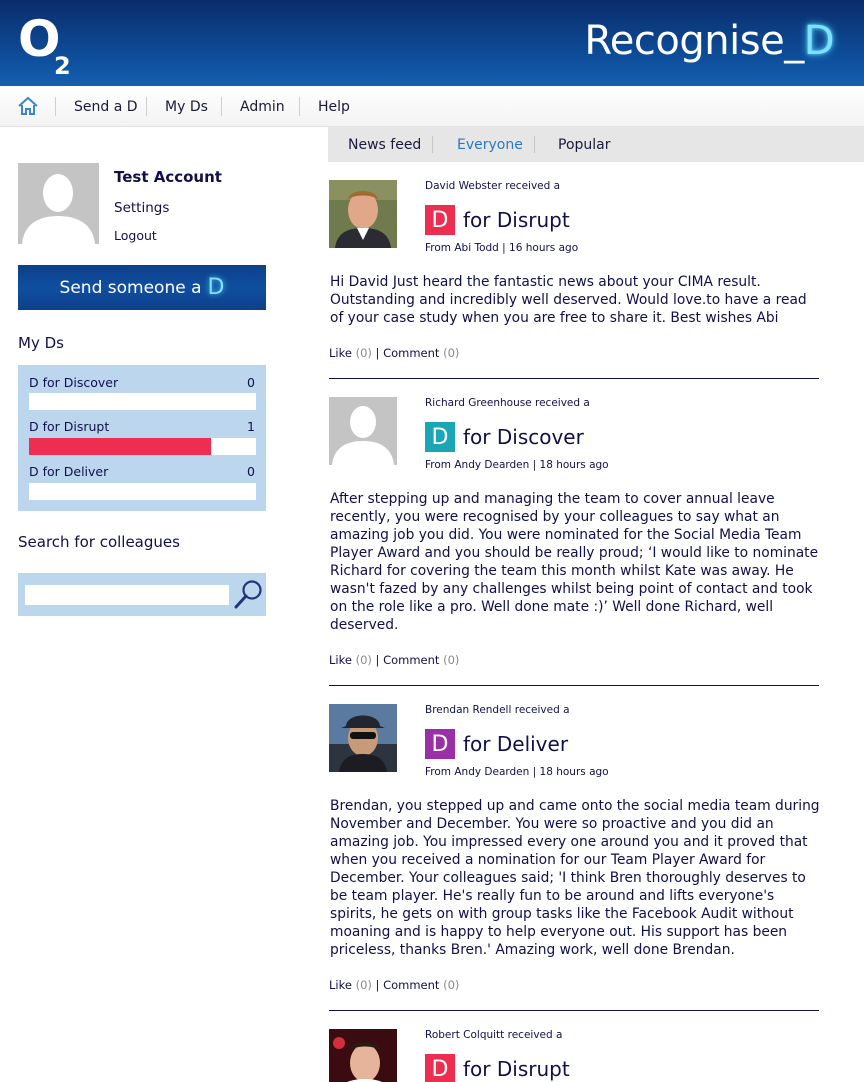  Describe the element at coordinates (135, 235) in the screenshot. I see `logout-link: Logout` at that location.